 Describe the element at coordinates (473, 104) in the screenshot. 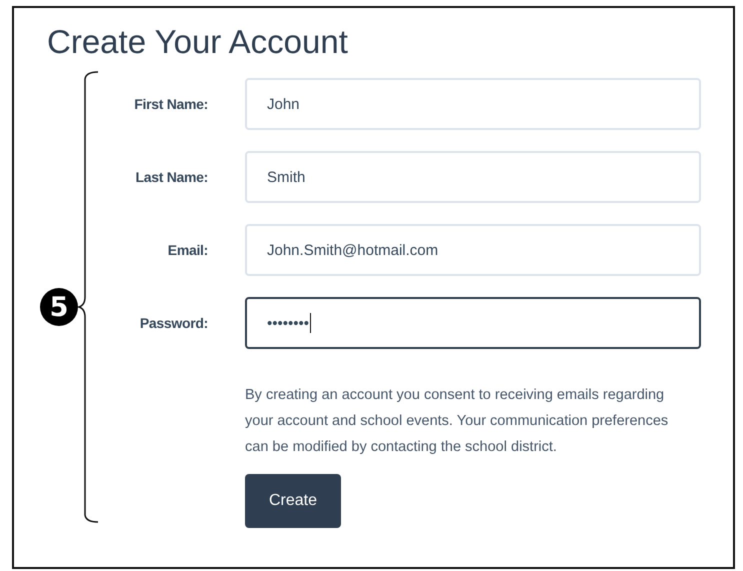

I see `input-field: John` at that location.